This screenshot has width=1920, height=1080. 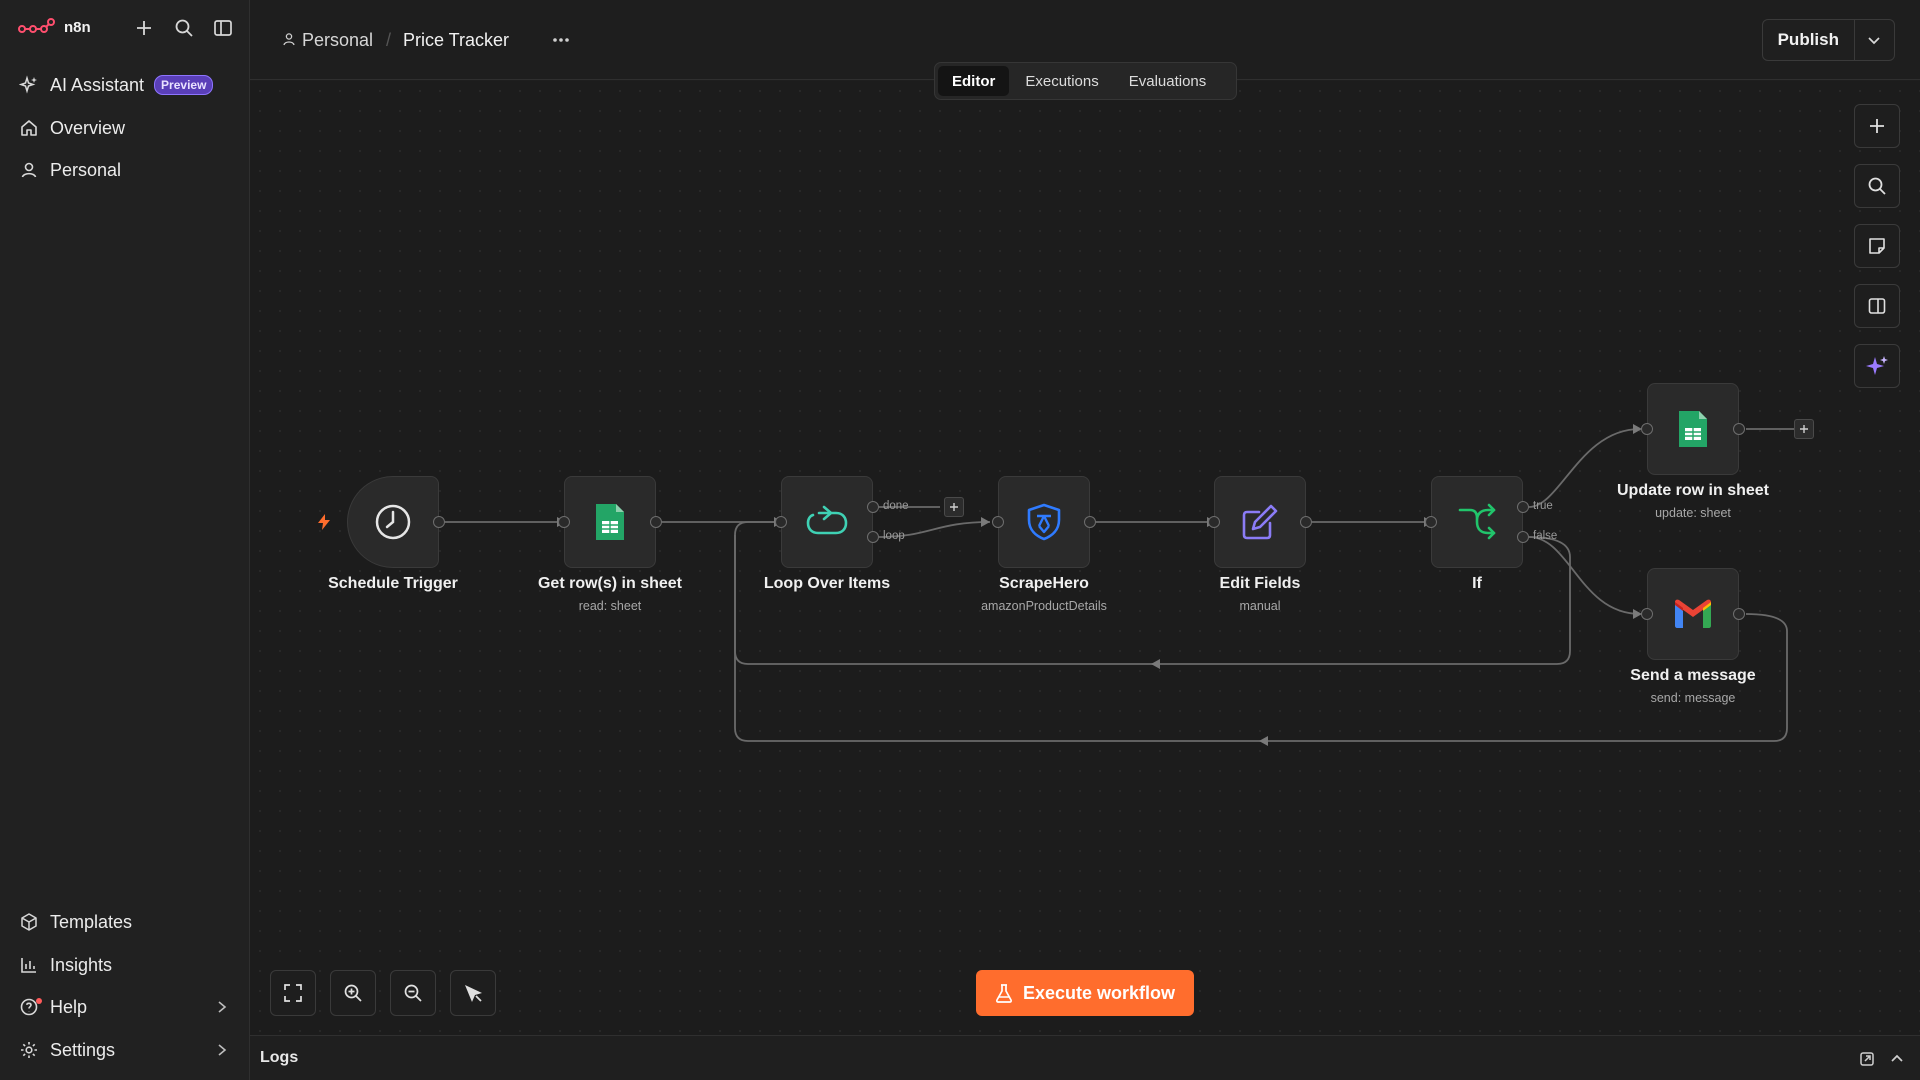 What do you see at coordinates (184, 28) in the screenshot?
I see `search-icon` at bounding box center [184, 28].